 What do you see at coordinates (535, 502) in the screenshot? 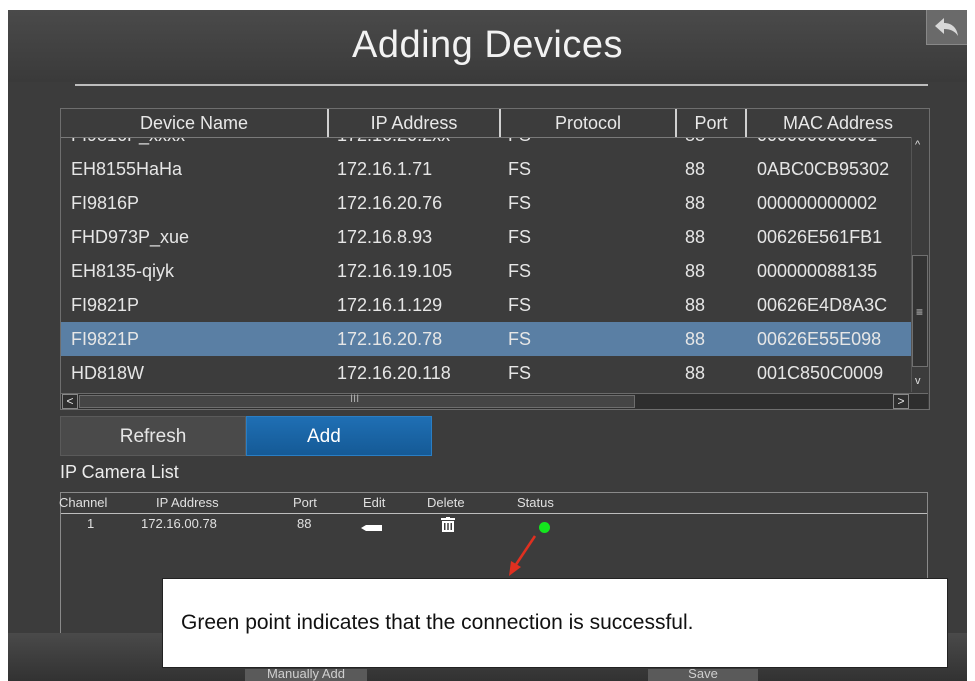
I see `column-header-status: Status` at bounding box center [535, 502].